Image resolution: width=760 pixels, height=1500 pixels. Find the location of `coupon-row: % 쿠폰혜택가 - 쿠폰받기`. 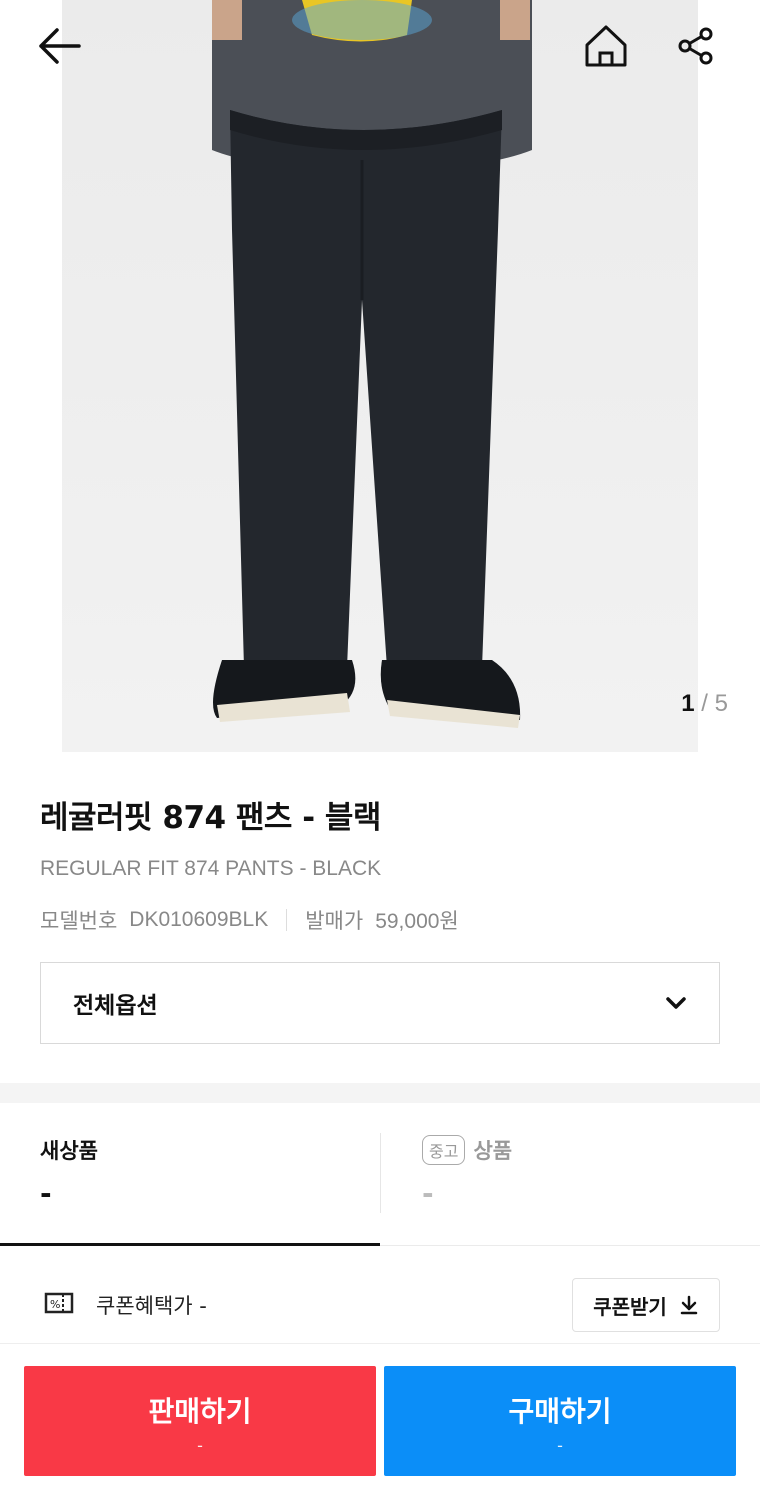

coupon-row: % 쿠폰혜택가 - 쿠폰받기 is located at coordinates (380, 1296).